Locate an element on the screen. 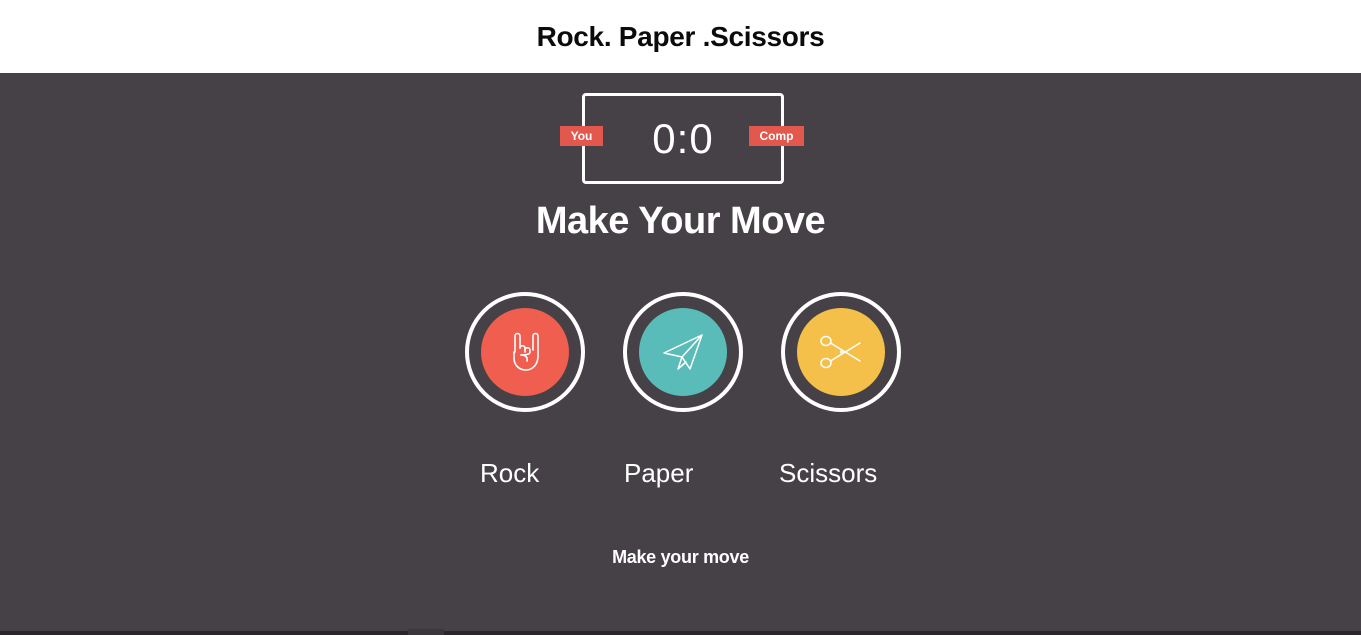 The height and width of the screenshot is (635, 1361). scissors-fill is located at coordinates (841, 352).